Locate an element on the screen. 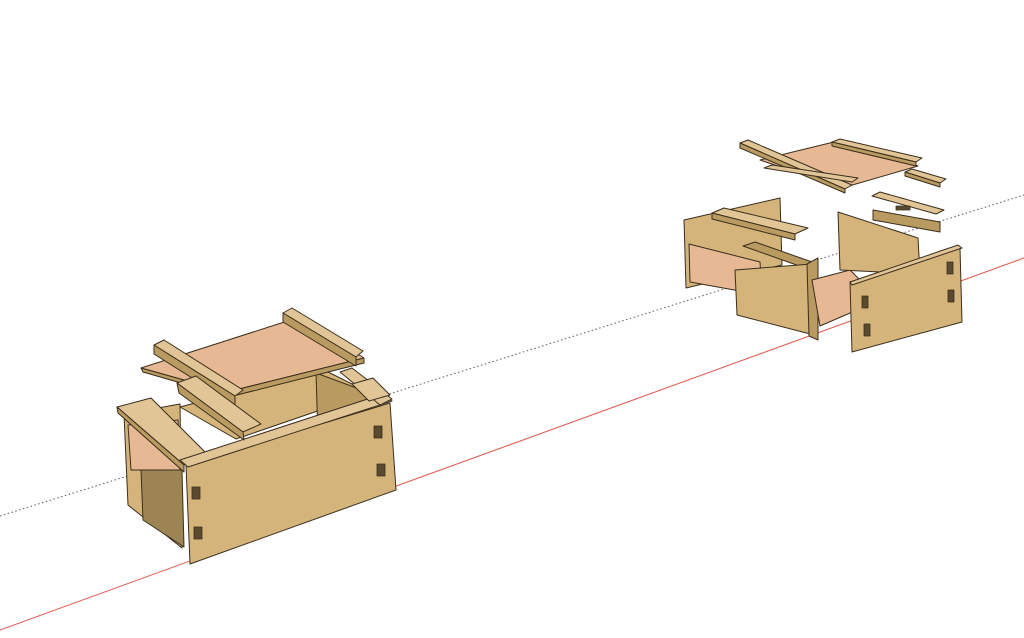 Image resolution: width=1024 pixels, height=638 pixels. exploded-front-panel is located at coordinates (776, 299).